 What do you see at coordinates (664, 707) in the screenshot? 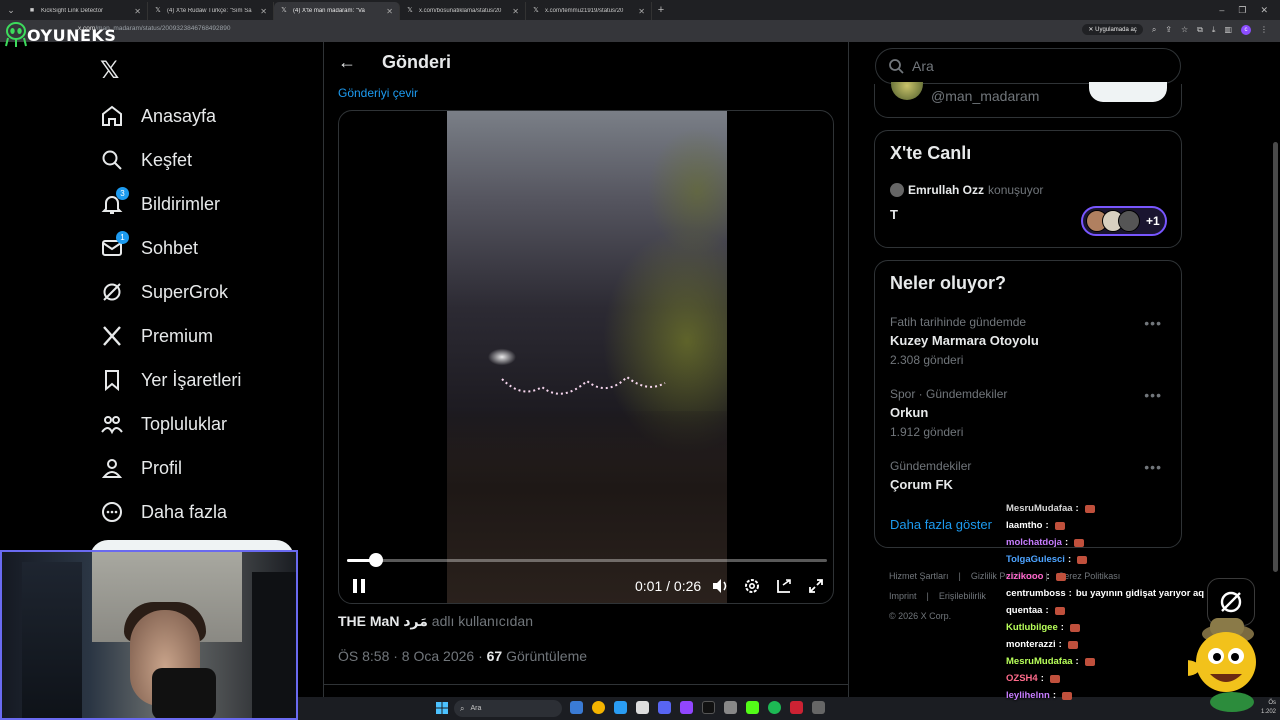
I see `discord-icon` at bounding box center [664, 707].